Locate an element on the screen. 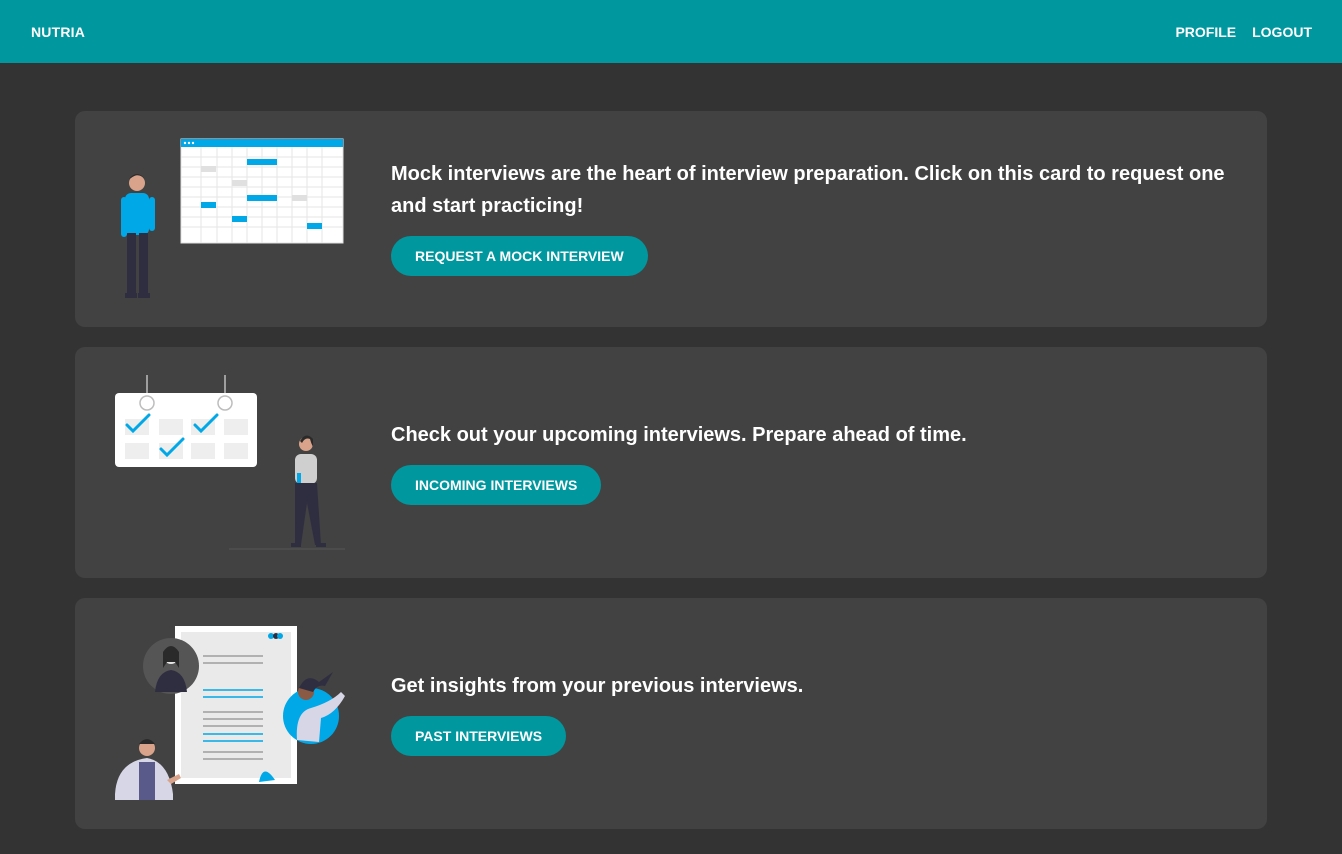  nav-links: PROFILE LOGOUT is located at coordinates (1243, 32).